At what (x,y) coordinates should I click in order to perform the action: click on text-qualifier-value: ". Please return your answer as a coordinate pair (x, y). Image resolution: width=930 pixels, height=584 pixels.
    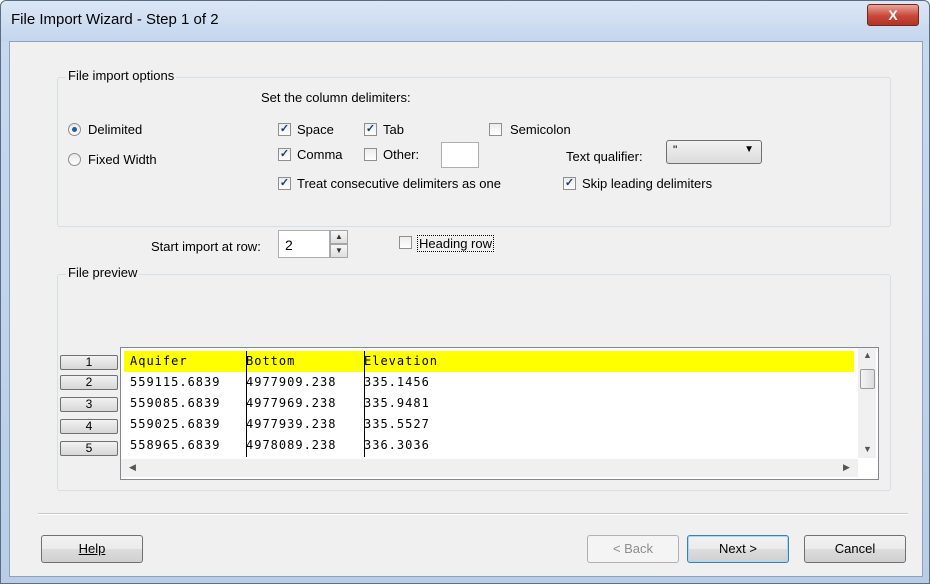
    Looking at the image, I should click on (675, 150).